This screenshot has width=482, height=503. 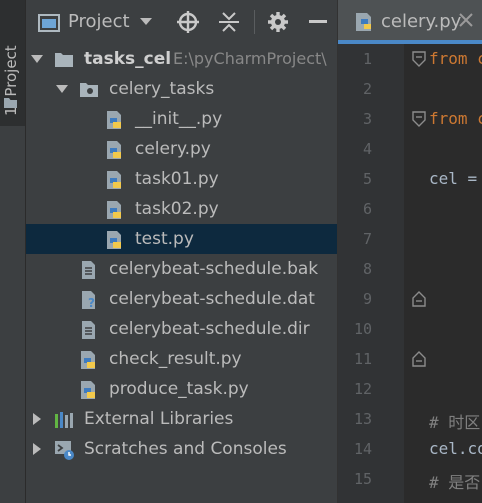 What do you see at coordinates (362, 359) in the screenshot?
I see `line-number: 11` at bounding box center [362, 359].